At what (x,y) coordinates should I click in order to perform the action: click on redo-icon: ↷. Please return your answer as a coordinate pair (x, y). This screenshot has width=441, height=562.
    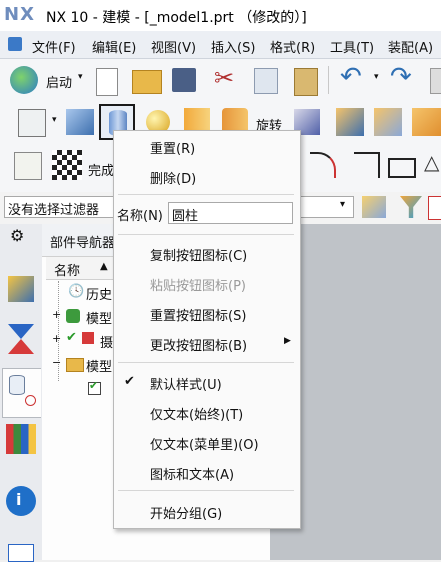
    Looking at the image, I should click on (401, 77).